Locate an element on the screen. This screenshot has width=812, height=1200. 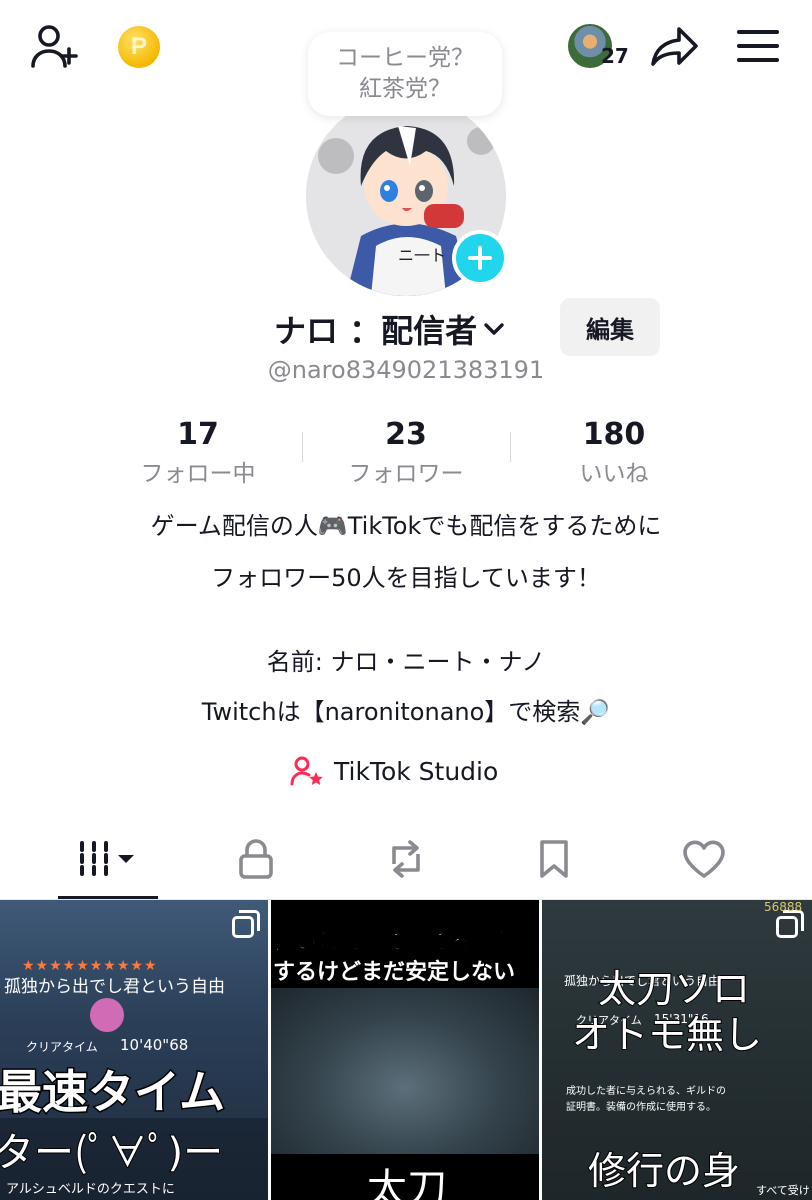
repost-icon is located at coordinates (406, 859).